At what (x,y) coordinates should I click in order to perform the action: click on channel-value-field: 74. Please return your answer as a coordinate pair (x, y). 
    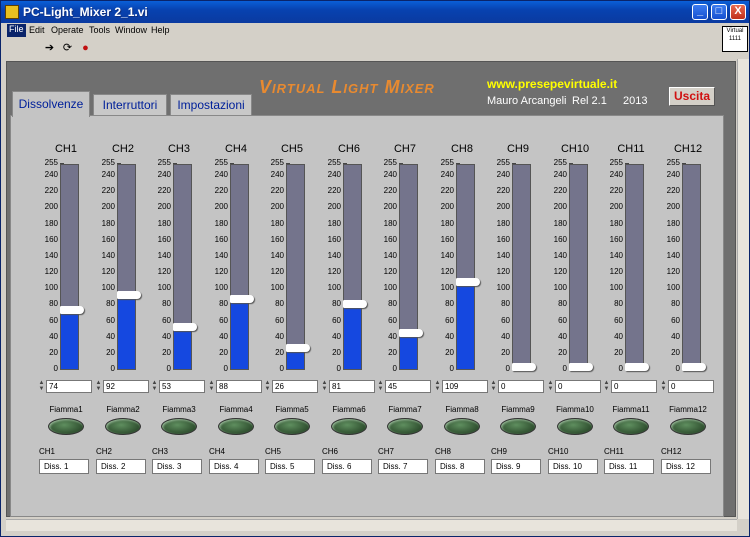
    Looking at the image, I should click on (69, 386).